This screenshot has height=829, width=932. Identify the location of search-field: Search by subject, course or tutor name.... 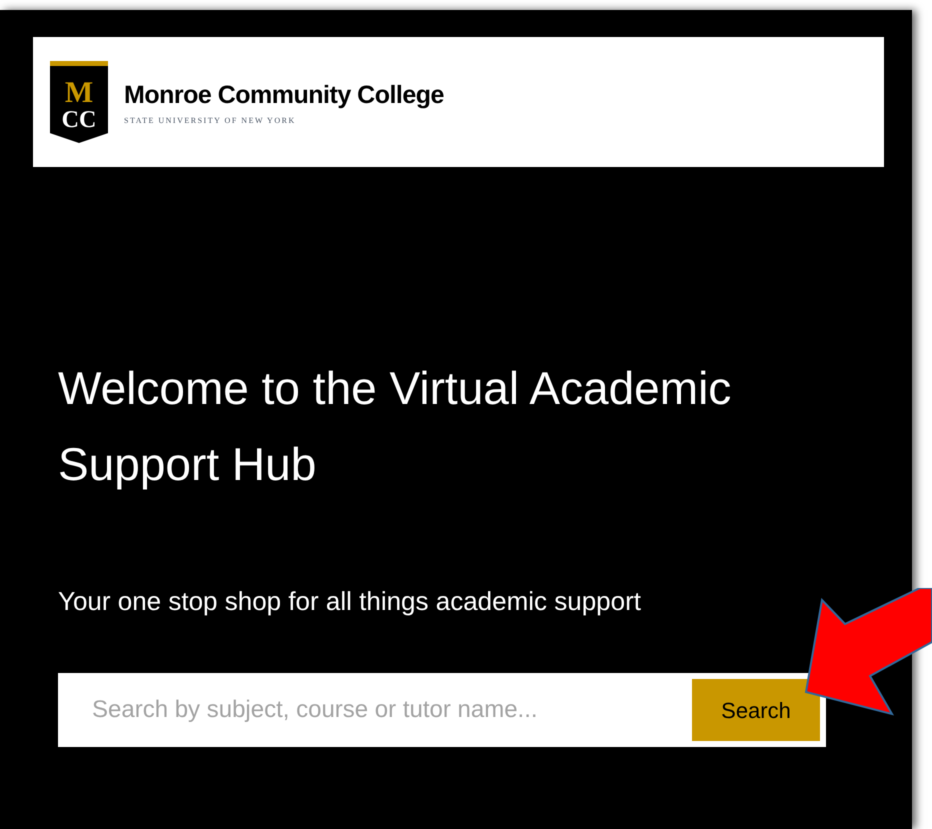
(375, 710).